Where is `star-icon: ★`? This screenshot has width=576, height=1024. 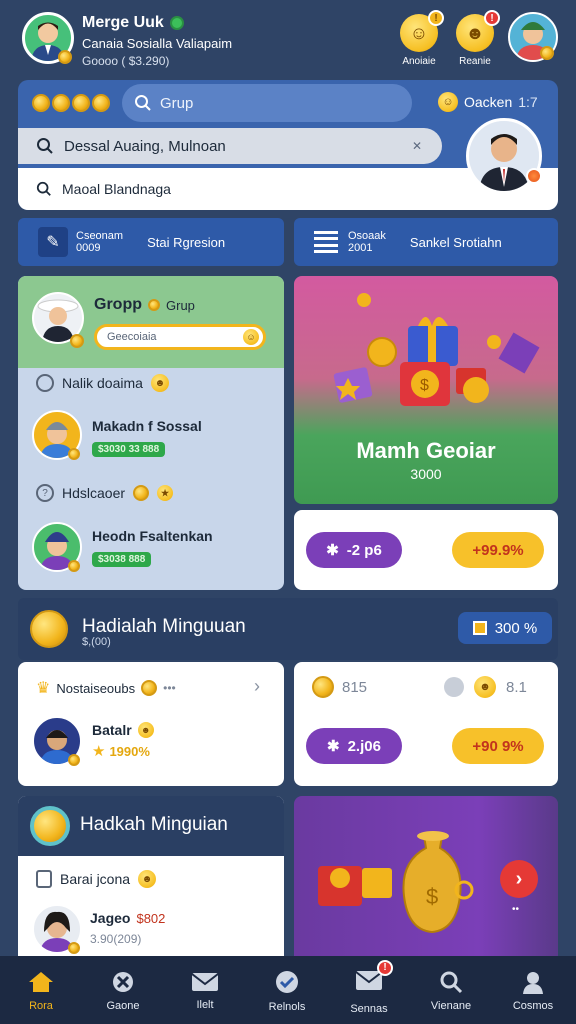 star-icon: ★ is located at coordinates (99, 751).